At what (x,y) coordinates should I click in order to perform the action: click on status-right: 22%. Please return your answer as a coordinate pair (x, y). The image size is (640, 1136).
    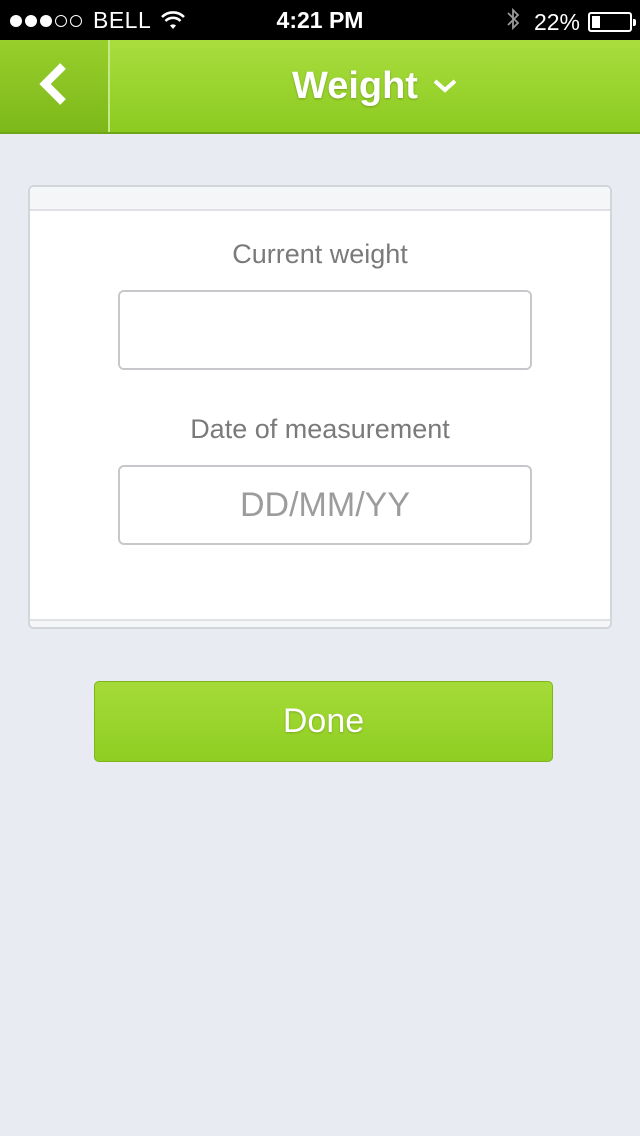
    Looking at the image, I should click on (571, 22).